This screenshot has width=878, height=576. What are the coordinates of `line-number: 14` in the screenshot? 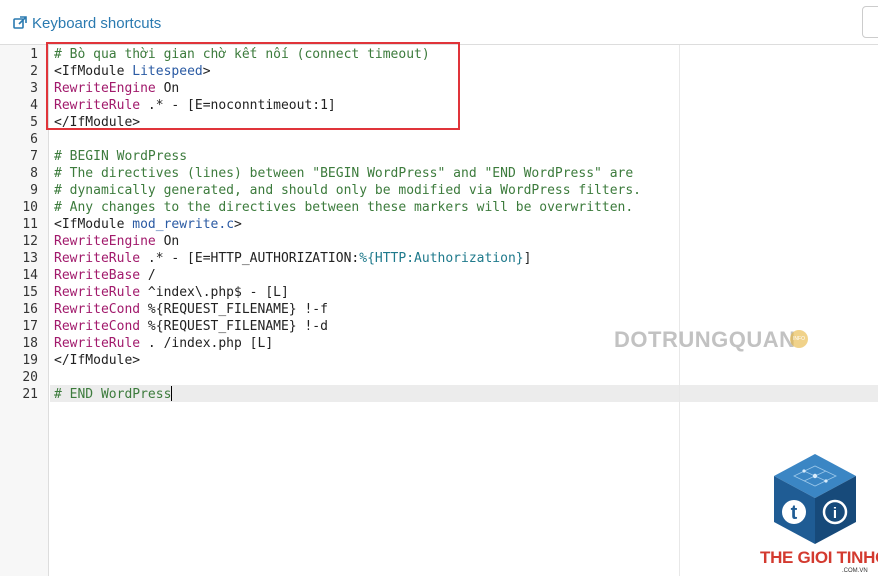 It's located at (30, 275).